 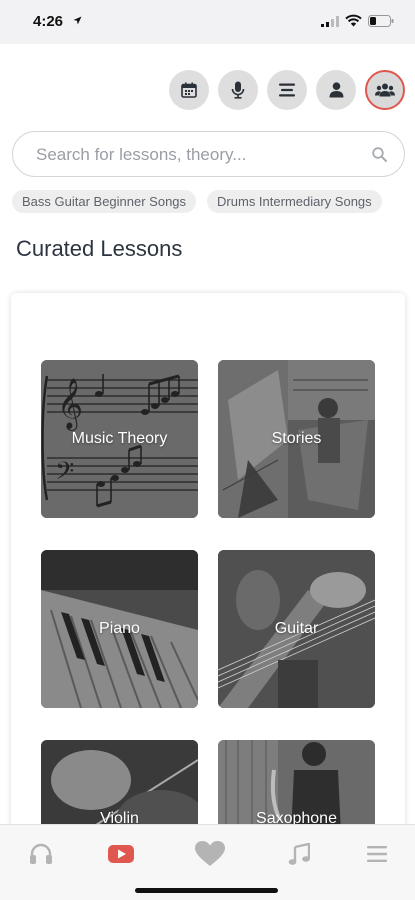 I want to click on music-note-icon, so click(x=299, y=854).